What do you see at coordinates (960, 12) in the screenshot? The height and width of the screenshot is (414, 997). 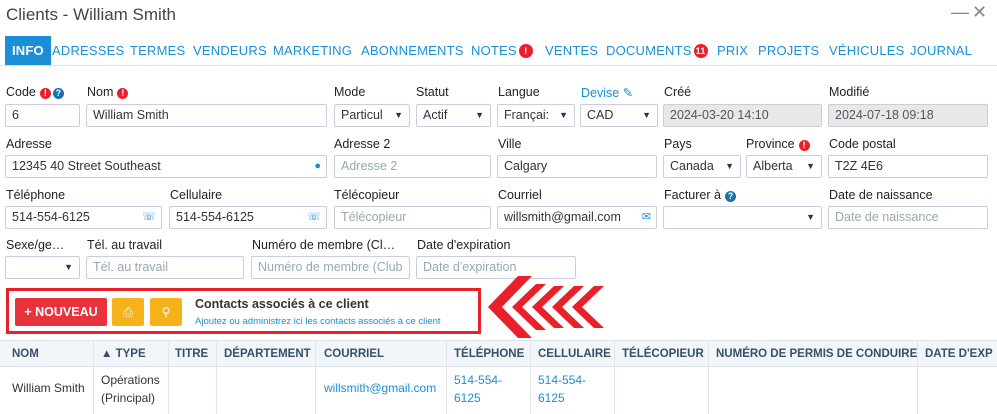 I see `minimize-icon: —` at bounding box center [960, 12].